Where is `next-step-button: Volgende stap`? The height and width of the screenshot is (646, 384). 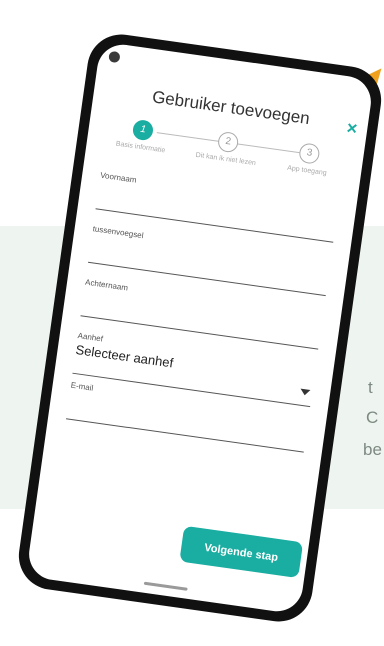
next-step-button: Volgende stap is located at coordinates (241, 552).